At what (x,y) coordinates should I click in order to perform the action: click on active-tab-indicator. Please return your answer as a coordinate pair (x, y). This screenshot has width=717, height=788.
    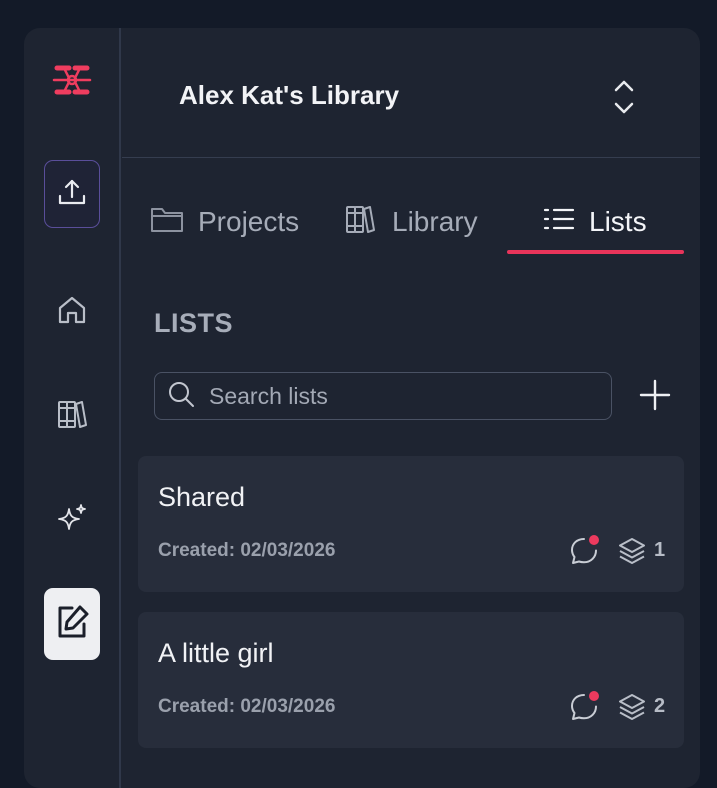
    Looking at the image, I should click on (595, 252).